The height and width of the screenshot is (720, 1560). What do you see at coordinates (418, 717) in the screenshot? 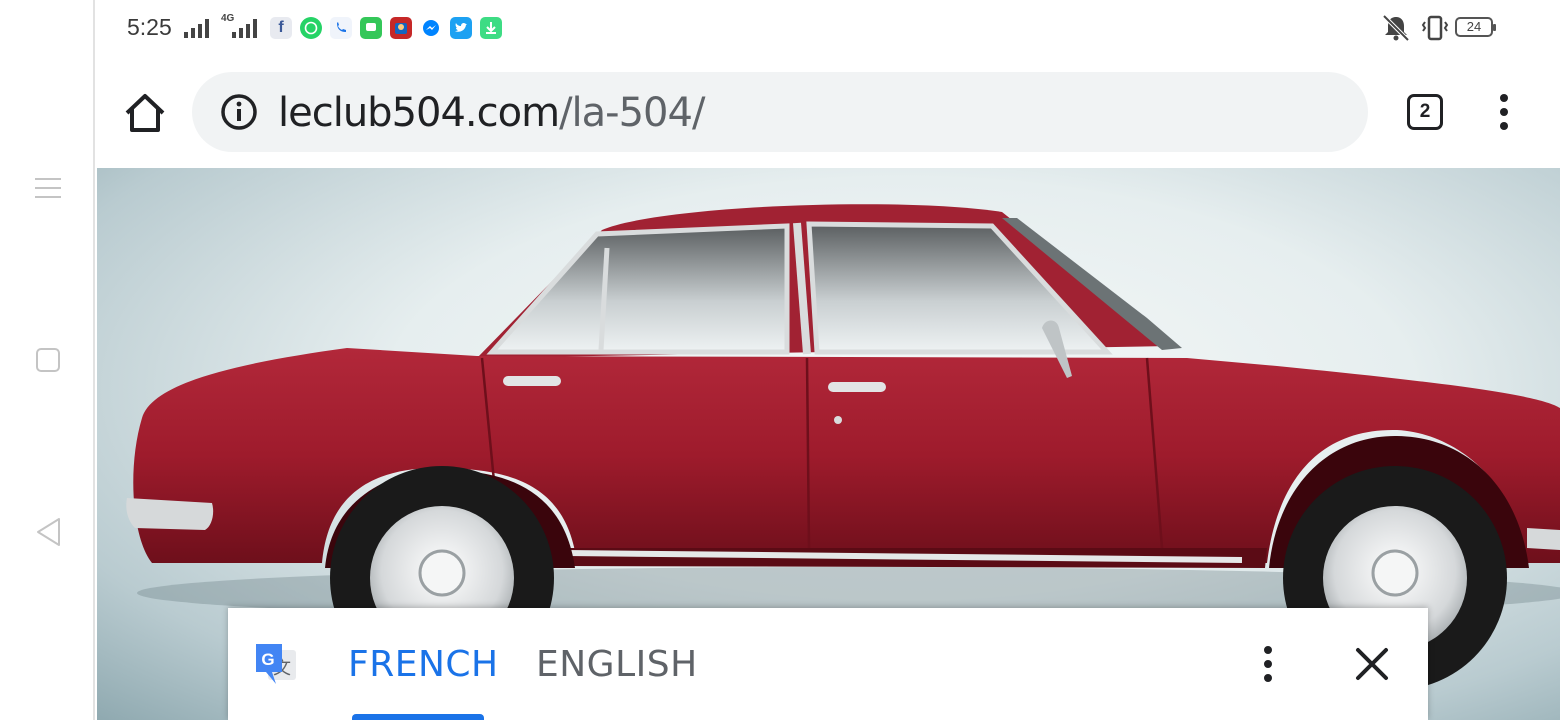
I see `selected-tab-indicator` at bounding box center [418, 717].